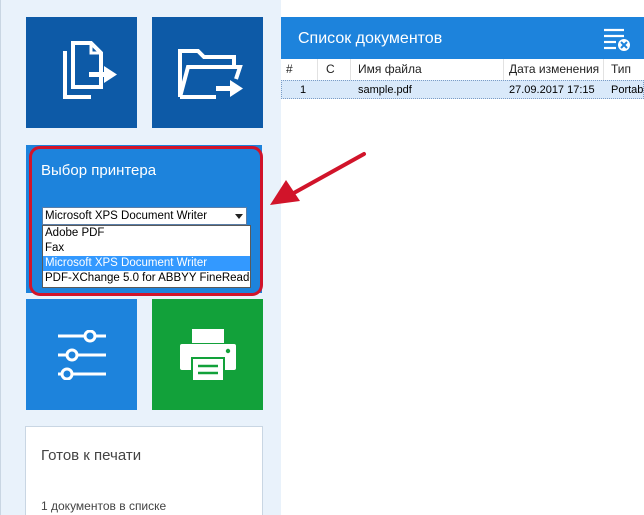 The image size is (644, 515). What do you see at coordinates (370, 38) in the screenshot?
I see `documents-title: Список документов` at bounding box center [370, 38].